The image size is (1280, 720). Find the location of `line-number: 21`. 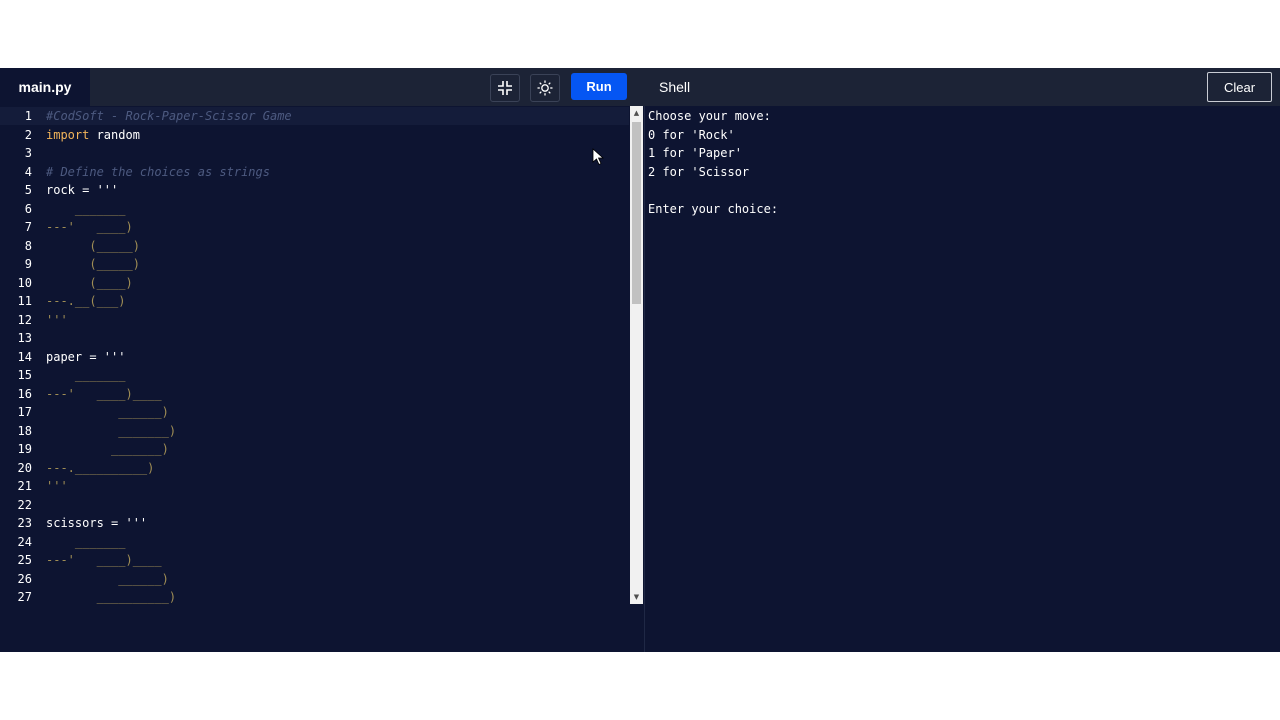

line-number: 21 is located at coordinates (24, 486).